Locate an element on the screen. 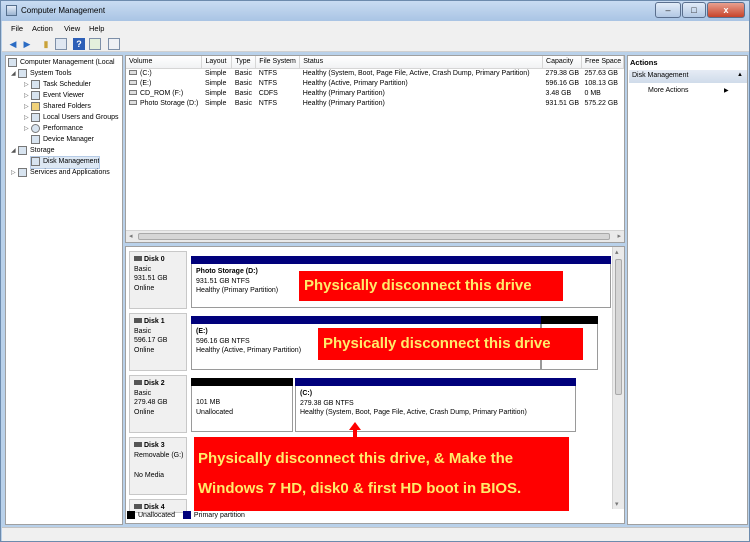  maximize-button: □ is located at coordinates (694, 10).